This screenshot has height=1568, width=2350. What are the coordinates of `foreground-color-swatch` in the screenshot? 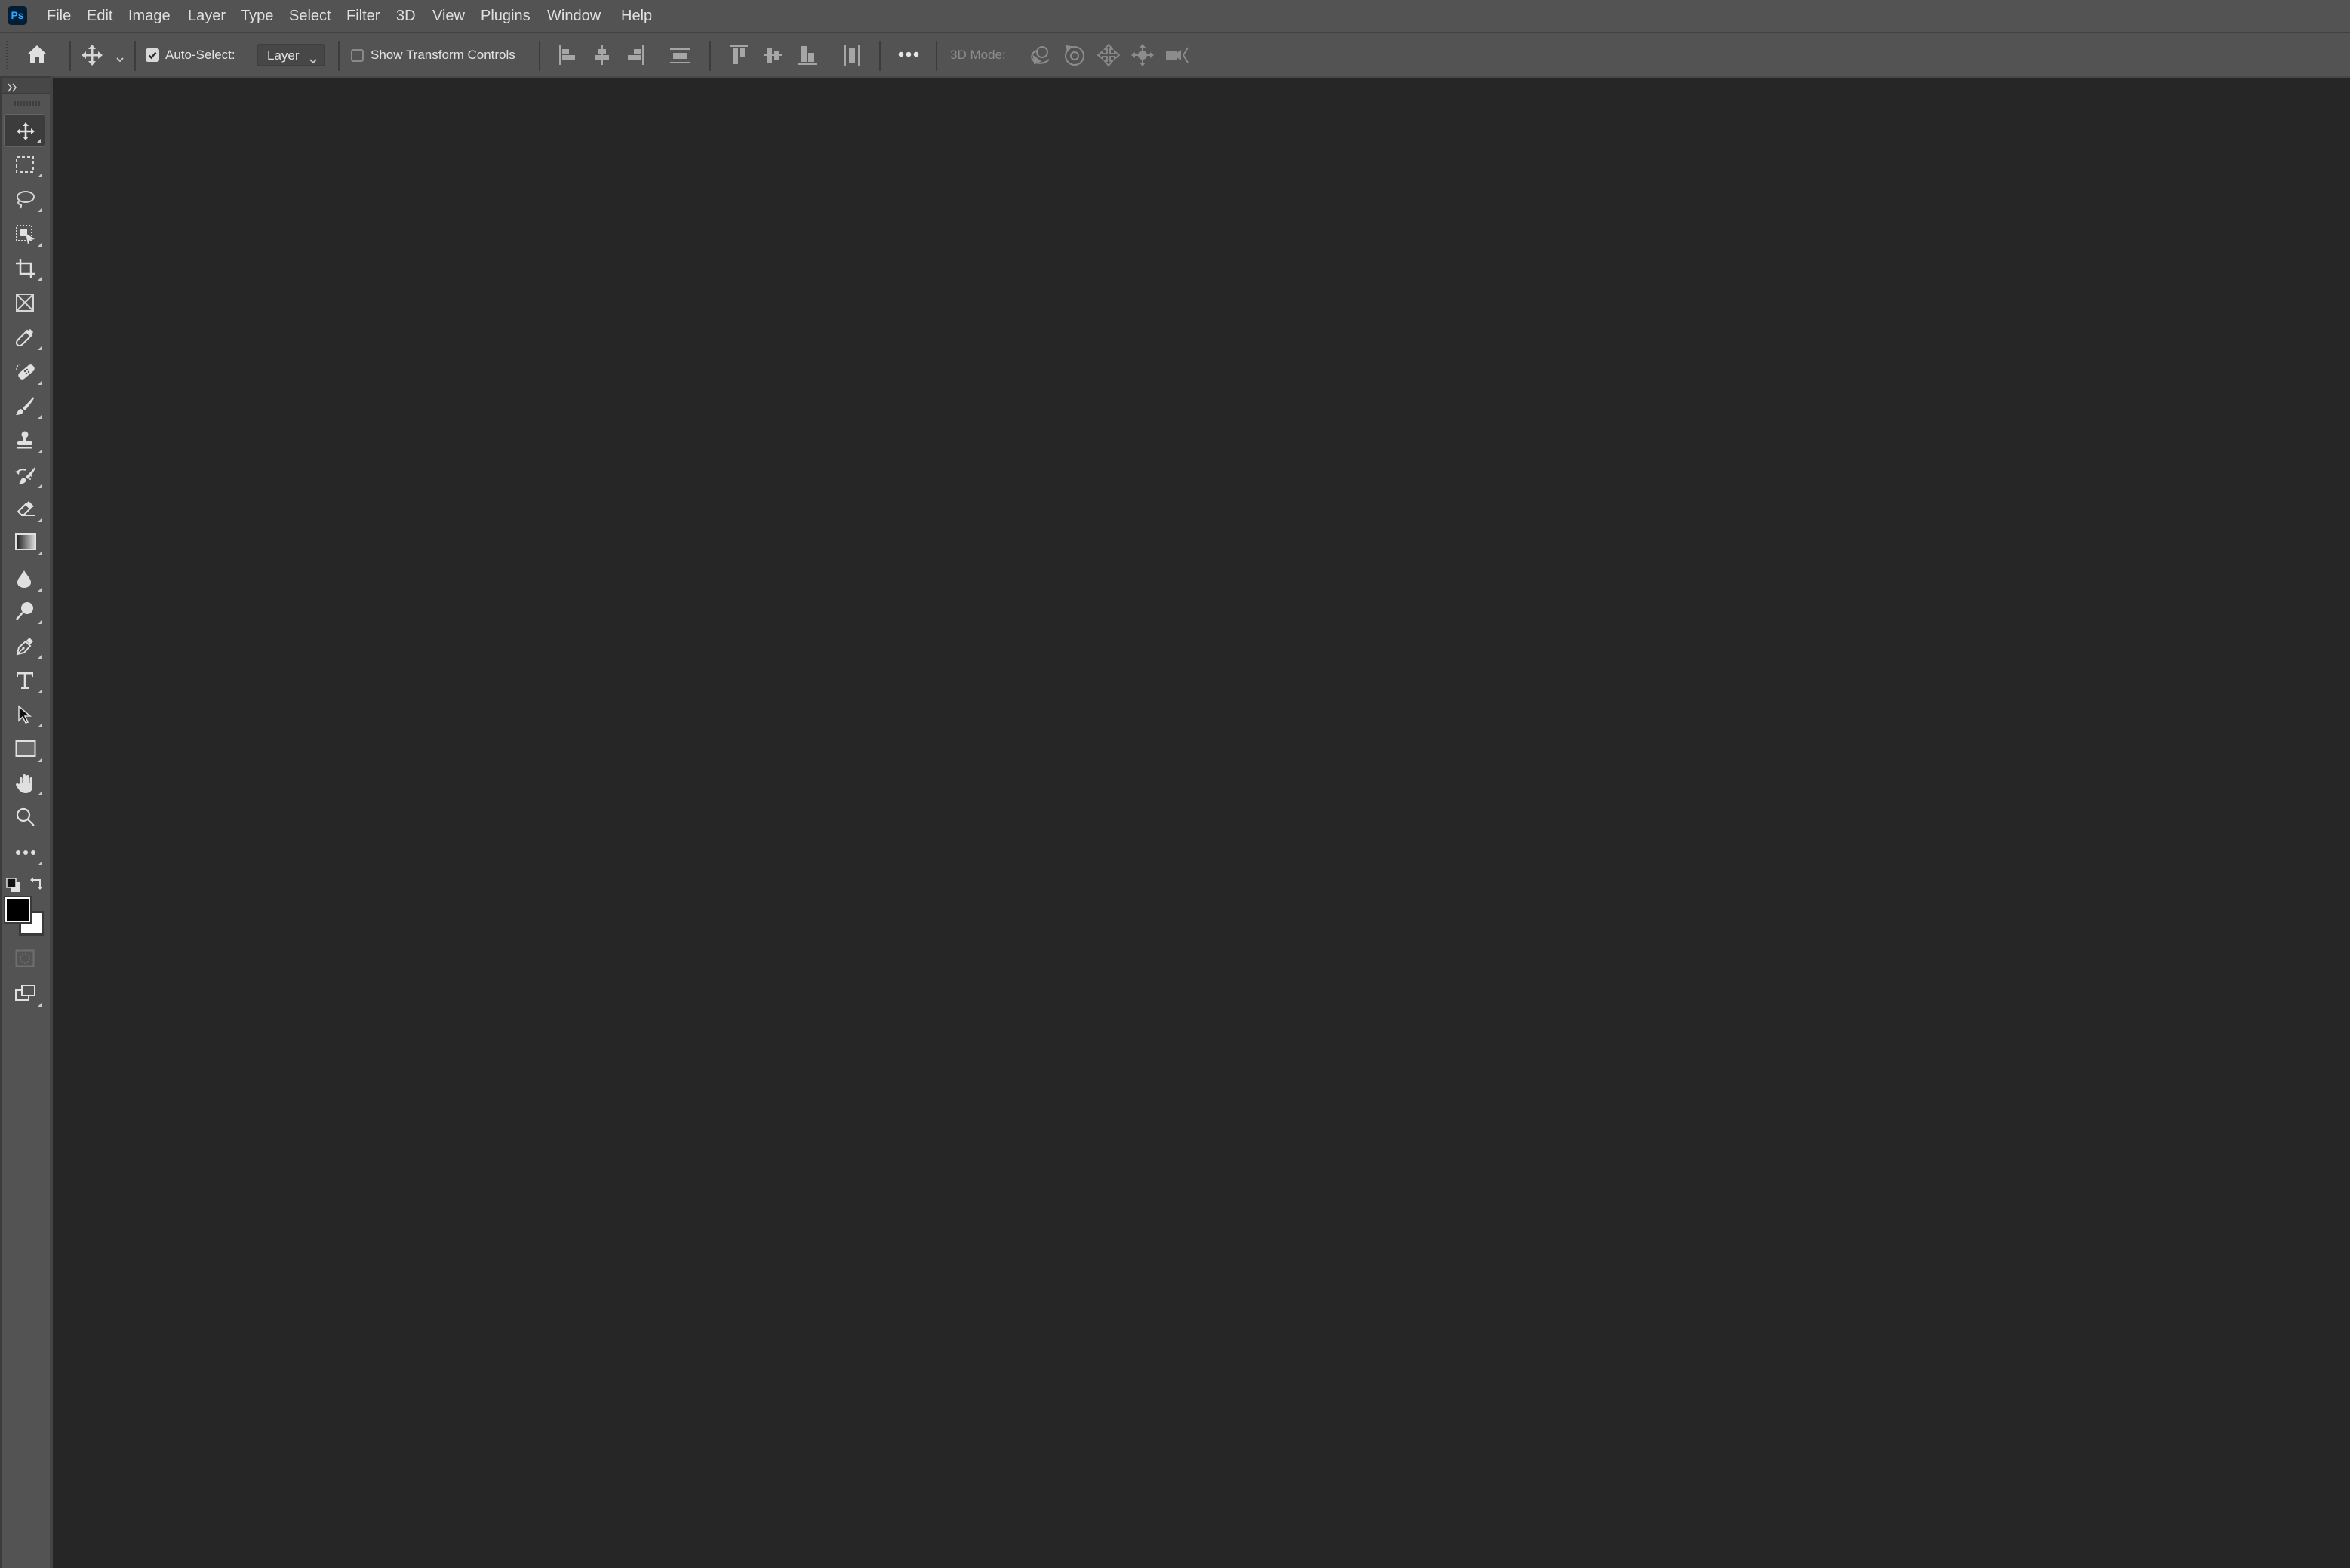 It's located at (18, 910).